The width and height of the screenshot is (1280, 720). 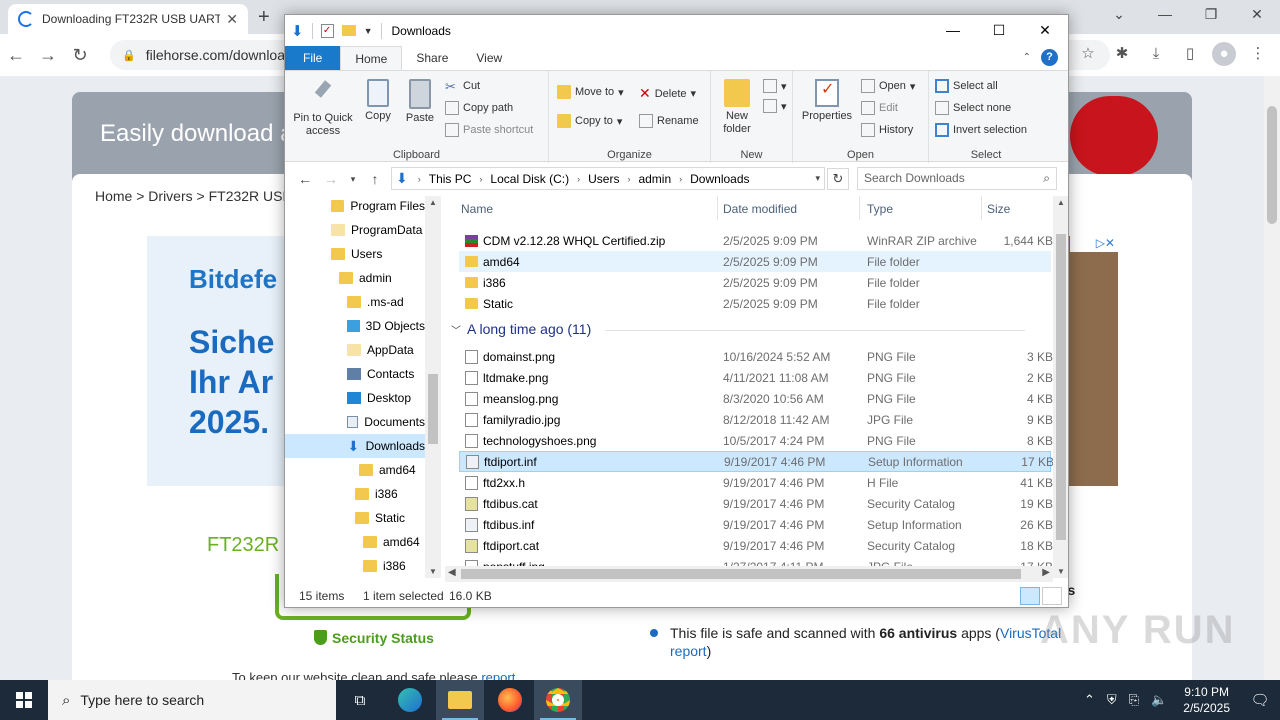 What do you see at coordinates (477, 208) in the screenshot?
I see `column-header-name: Name` at bounding box center [477, 208].